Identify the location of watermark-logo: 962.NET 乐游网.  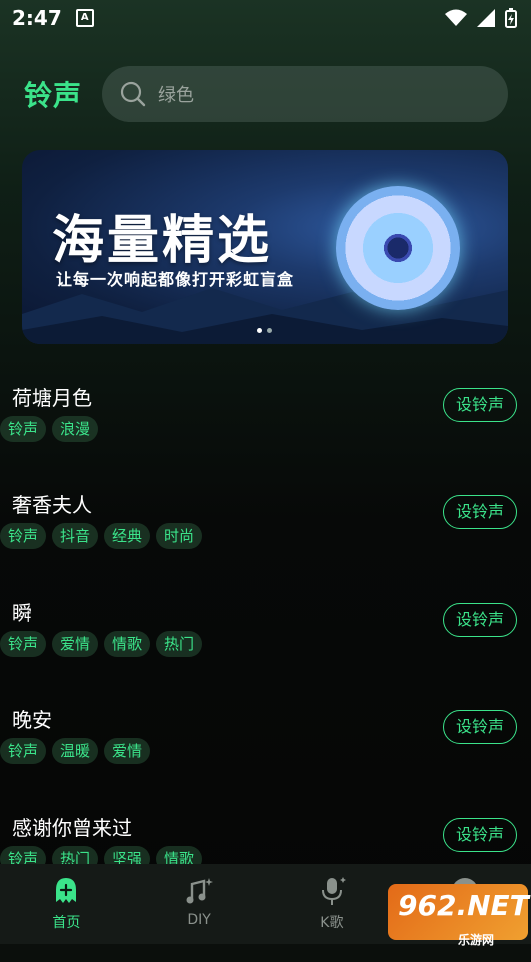
(458, 915).